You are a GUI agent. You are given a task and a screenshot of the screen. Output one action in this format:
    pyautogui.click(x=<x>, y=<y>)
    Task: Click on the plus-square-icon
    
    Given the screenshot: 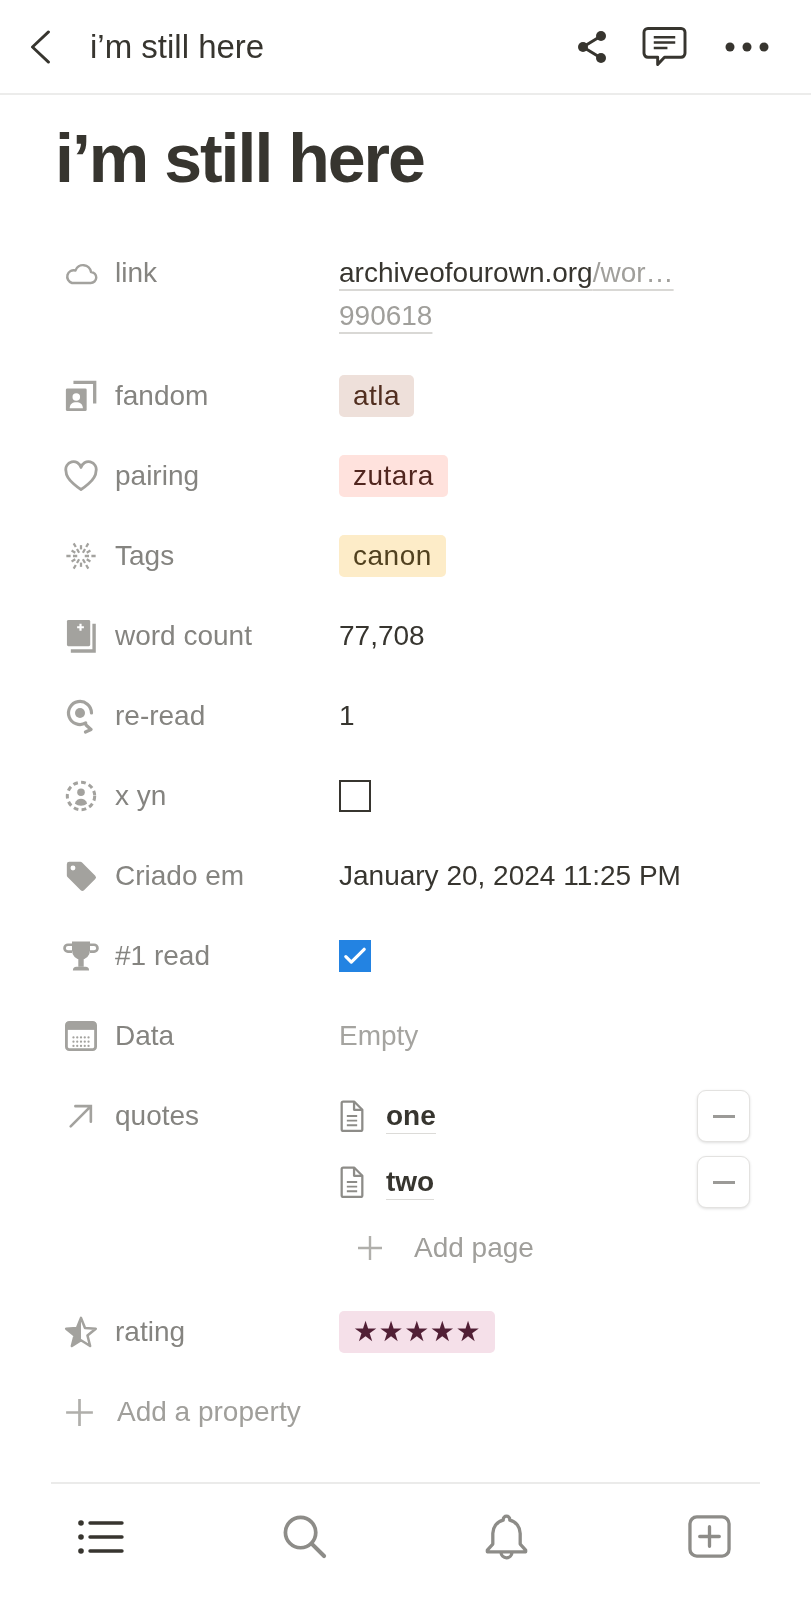 What is the action you would take?
    pyautogui.click(x=710, y=1536)
    